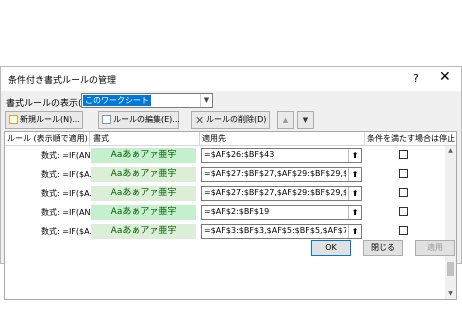 The height and width of the screenshot is (330, 462). I want to click on applies-to-range: =$AF$3:$BF$3,$AF$5:$BF$5,$AF$7:$, so click(275, 230).